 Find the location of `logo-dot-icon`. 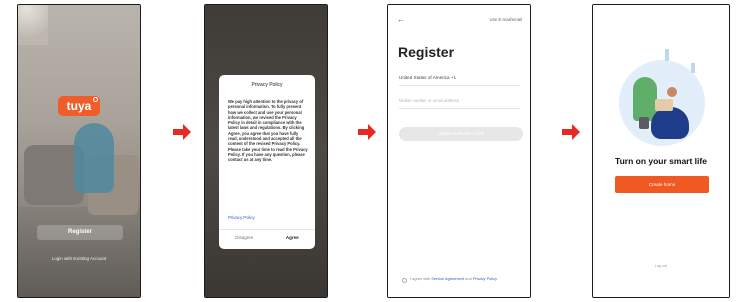

logo-dot-icon is located at coordinates (95, 99).